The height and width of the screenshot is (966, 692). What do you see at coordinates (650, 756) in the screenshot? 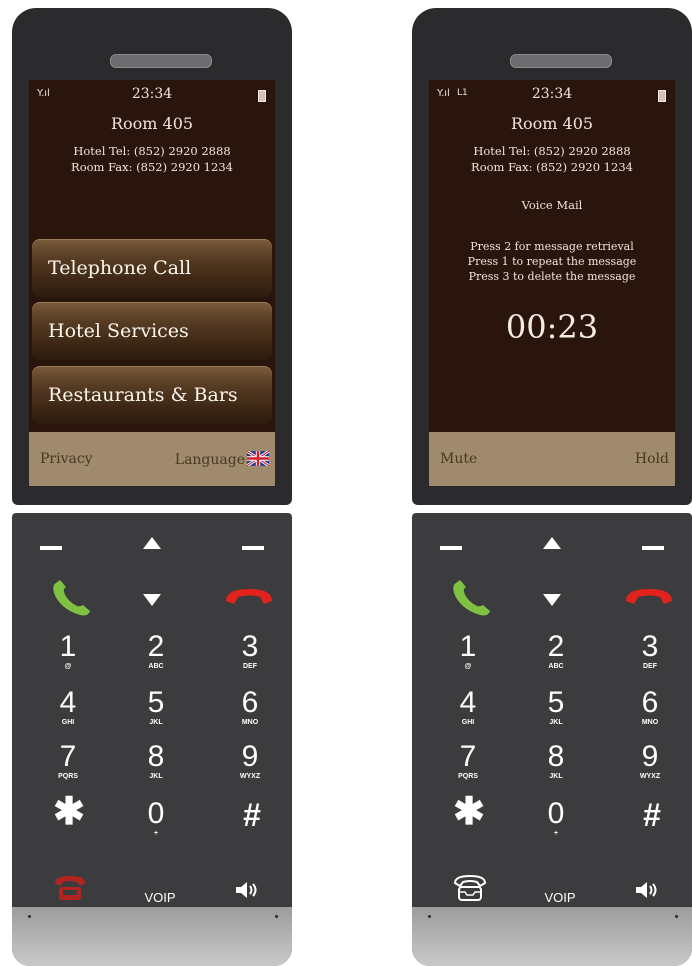
I see `key-digit: 9` at bounding box center [650, 756].